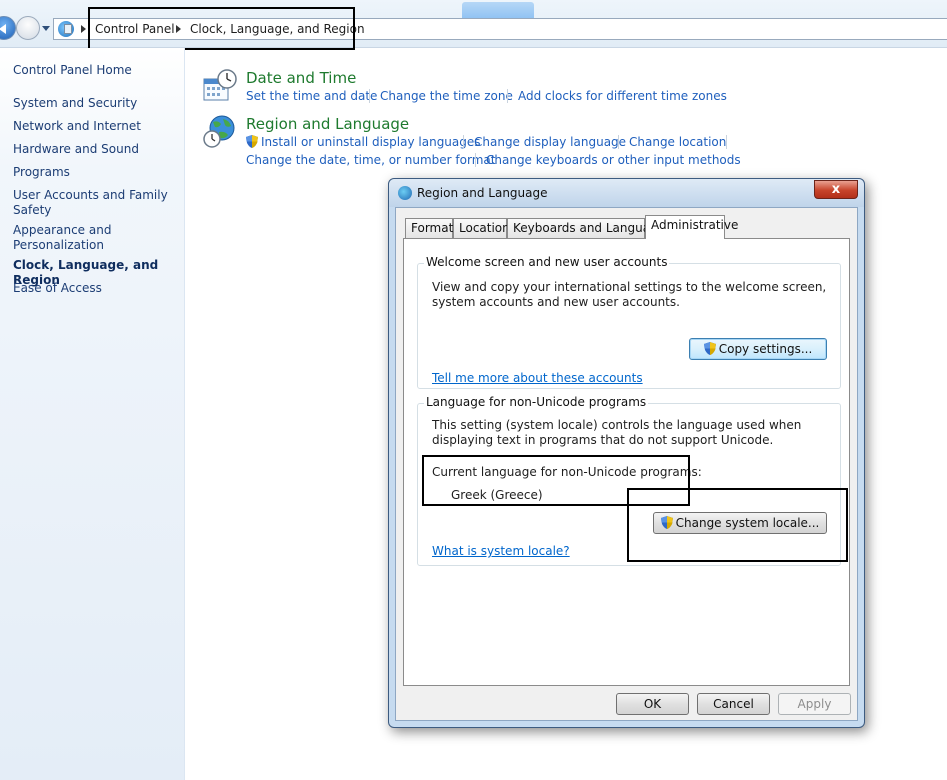  I want to click on nav-hardware-and-sound: Hardware and Sound, so click(95, 149).